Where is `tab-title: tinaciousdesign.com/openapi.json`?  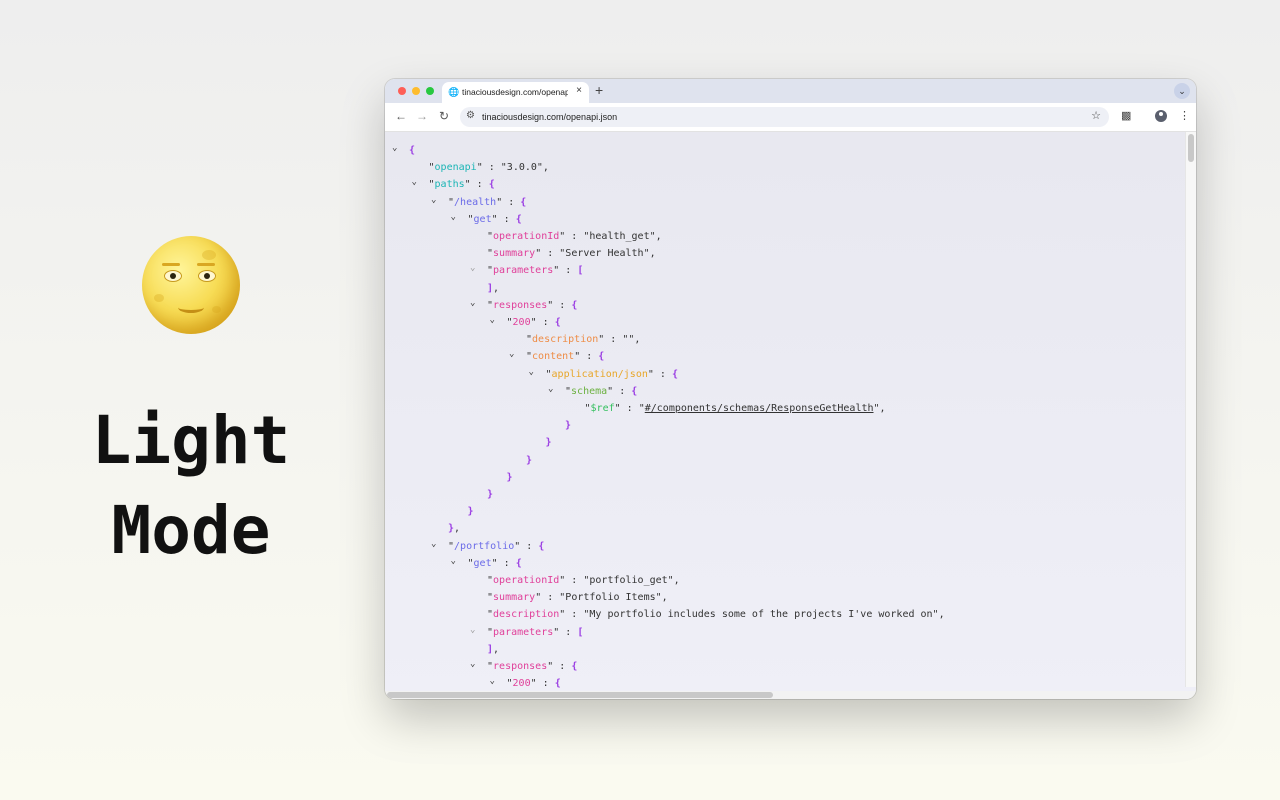 tab-title: tinaciousdesign.com/openapi.json is located at coordinates (515, 92).